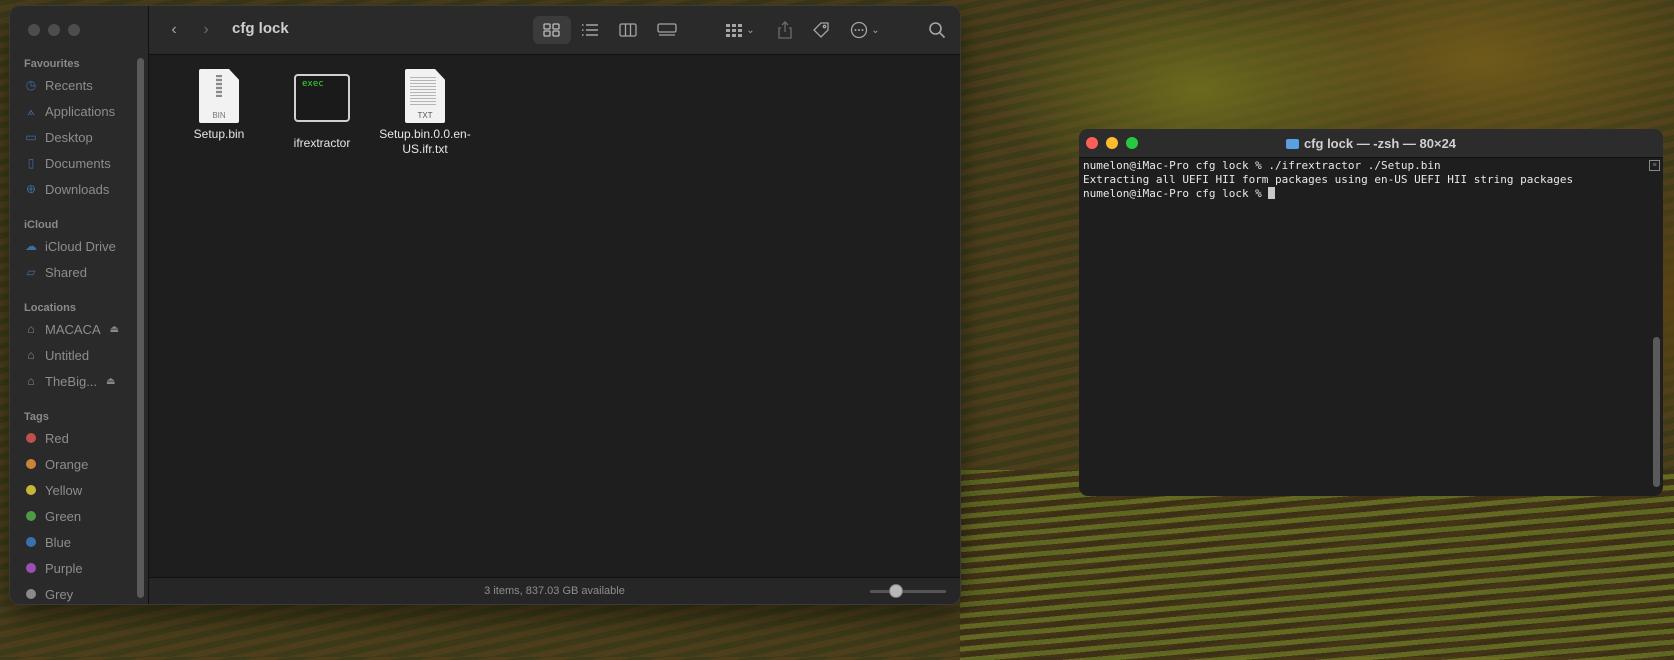 This screenshot has height=660, width=1674. I want to click on chevron-right-icon: ›, so click(206, 29).